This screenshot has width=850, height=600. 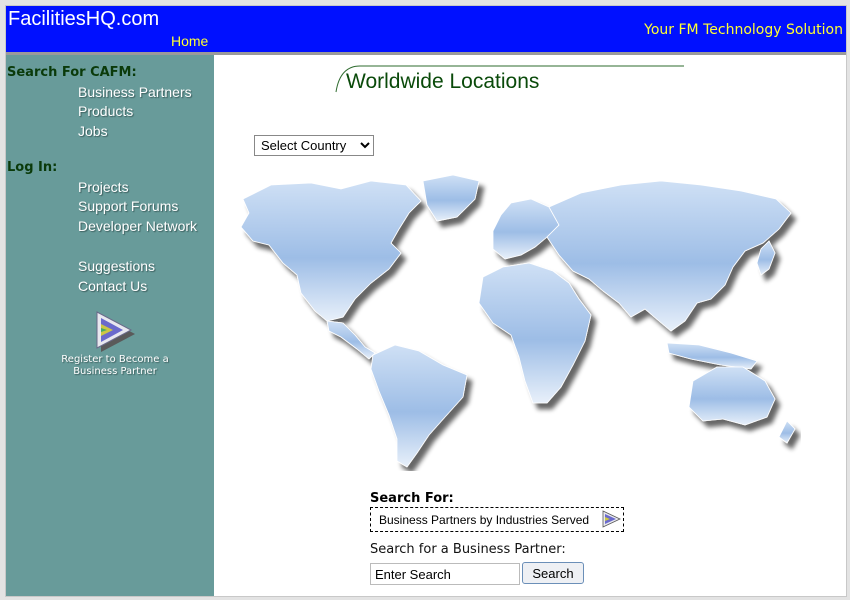 I want to click on search-button: Search, so click(x=553, y=573).